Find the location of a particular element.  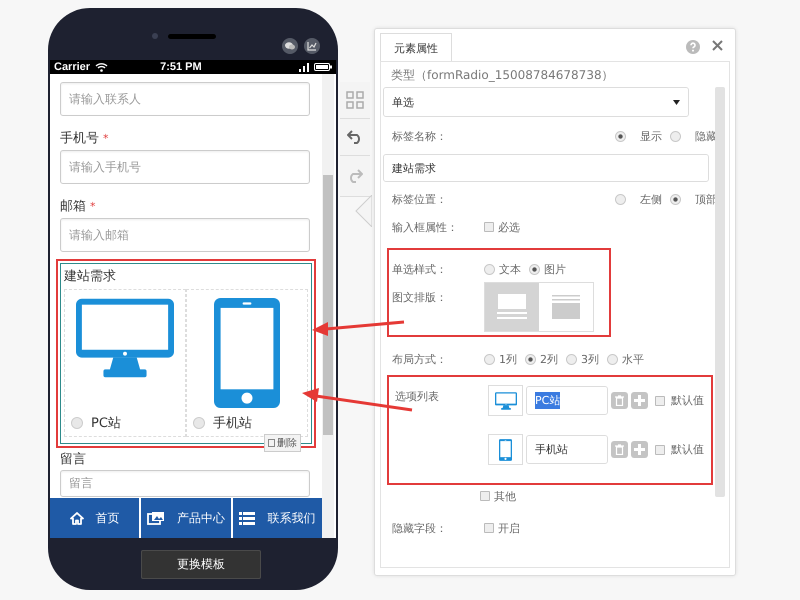

field-label: 输入框属性： is located at coordinates (425, 227).